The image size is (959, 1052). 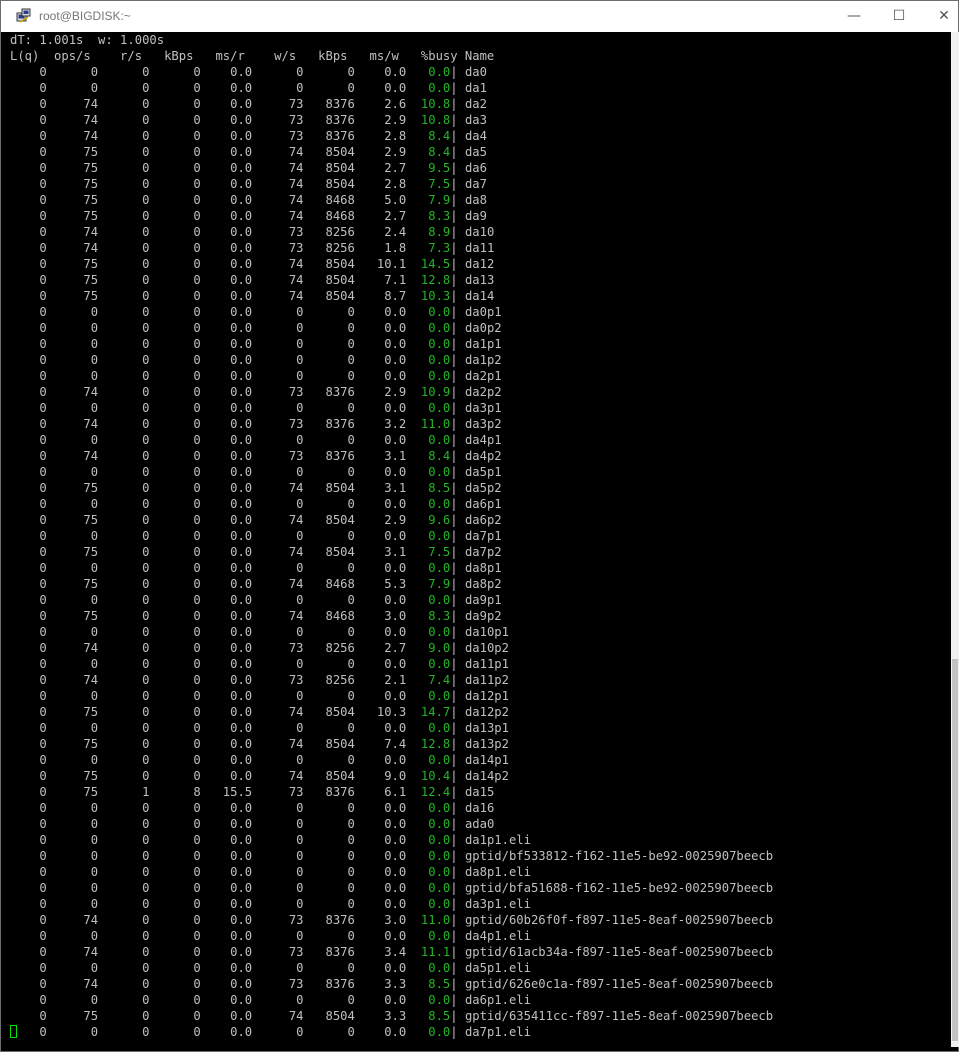 I want to click on device-row: 0 75 0 0 0.0 74 8504 3.1 7.5| da7p2, so click(x=476, y=552).